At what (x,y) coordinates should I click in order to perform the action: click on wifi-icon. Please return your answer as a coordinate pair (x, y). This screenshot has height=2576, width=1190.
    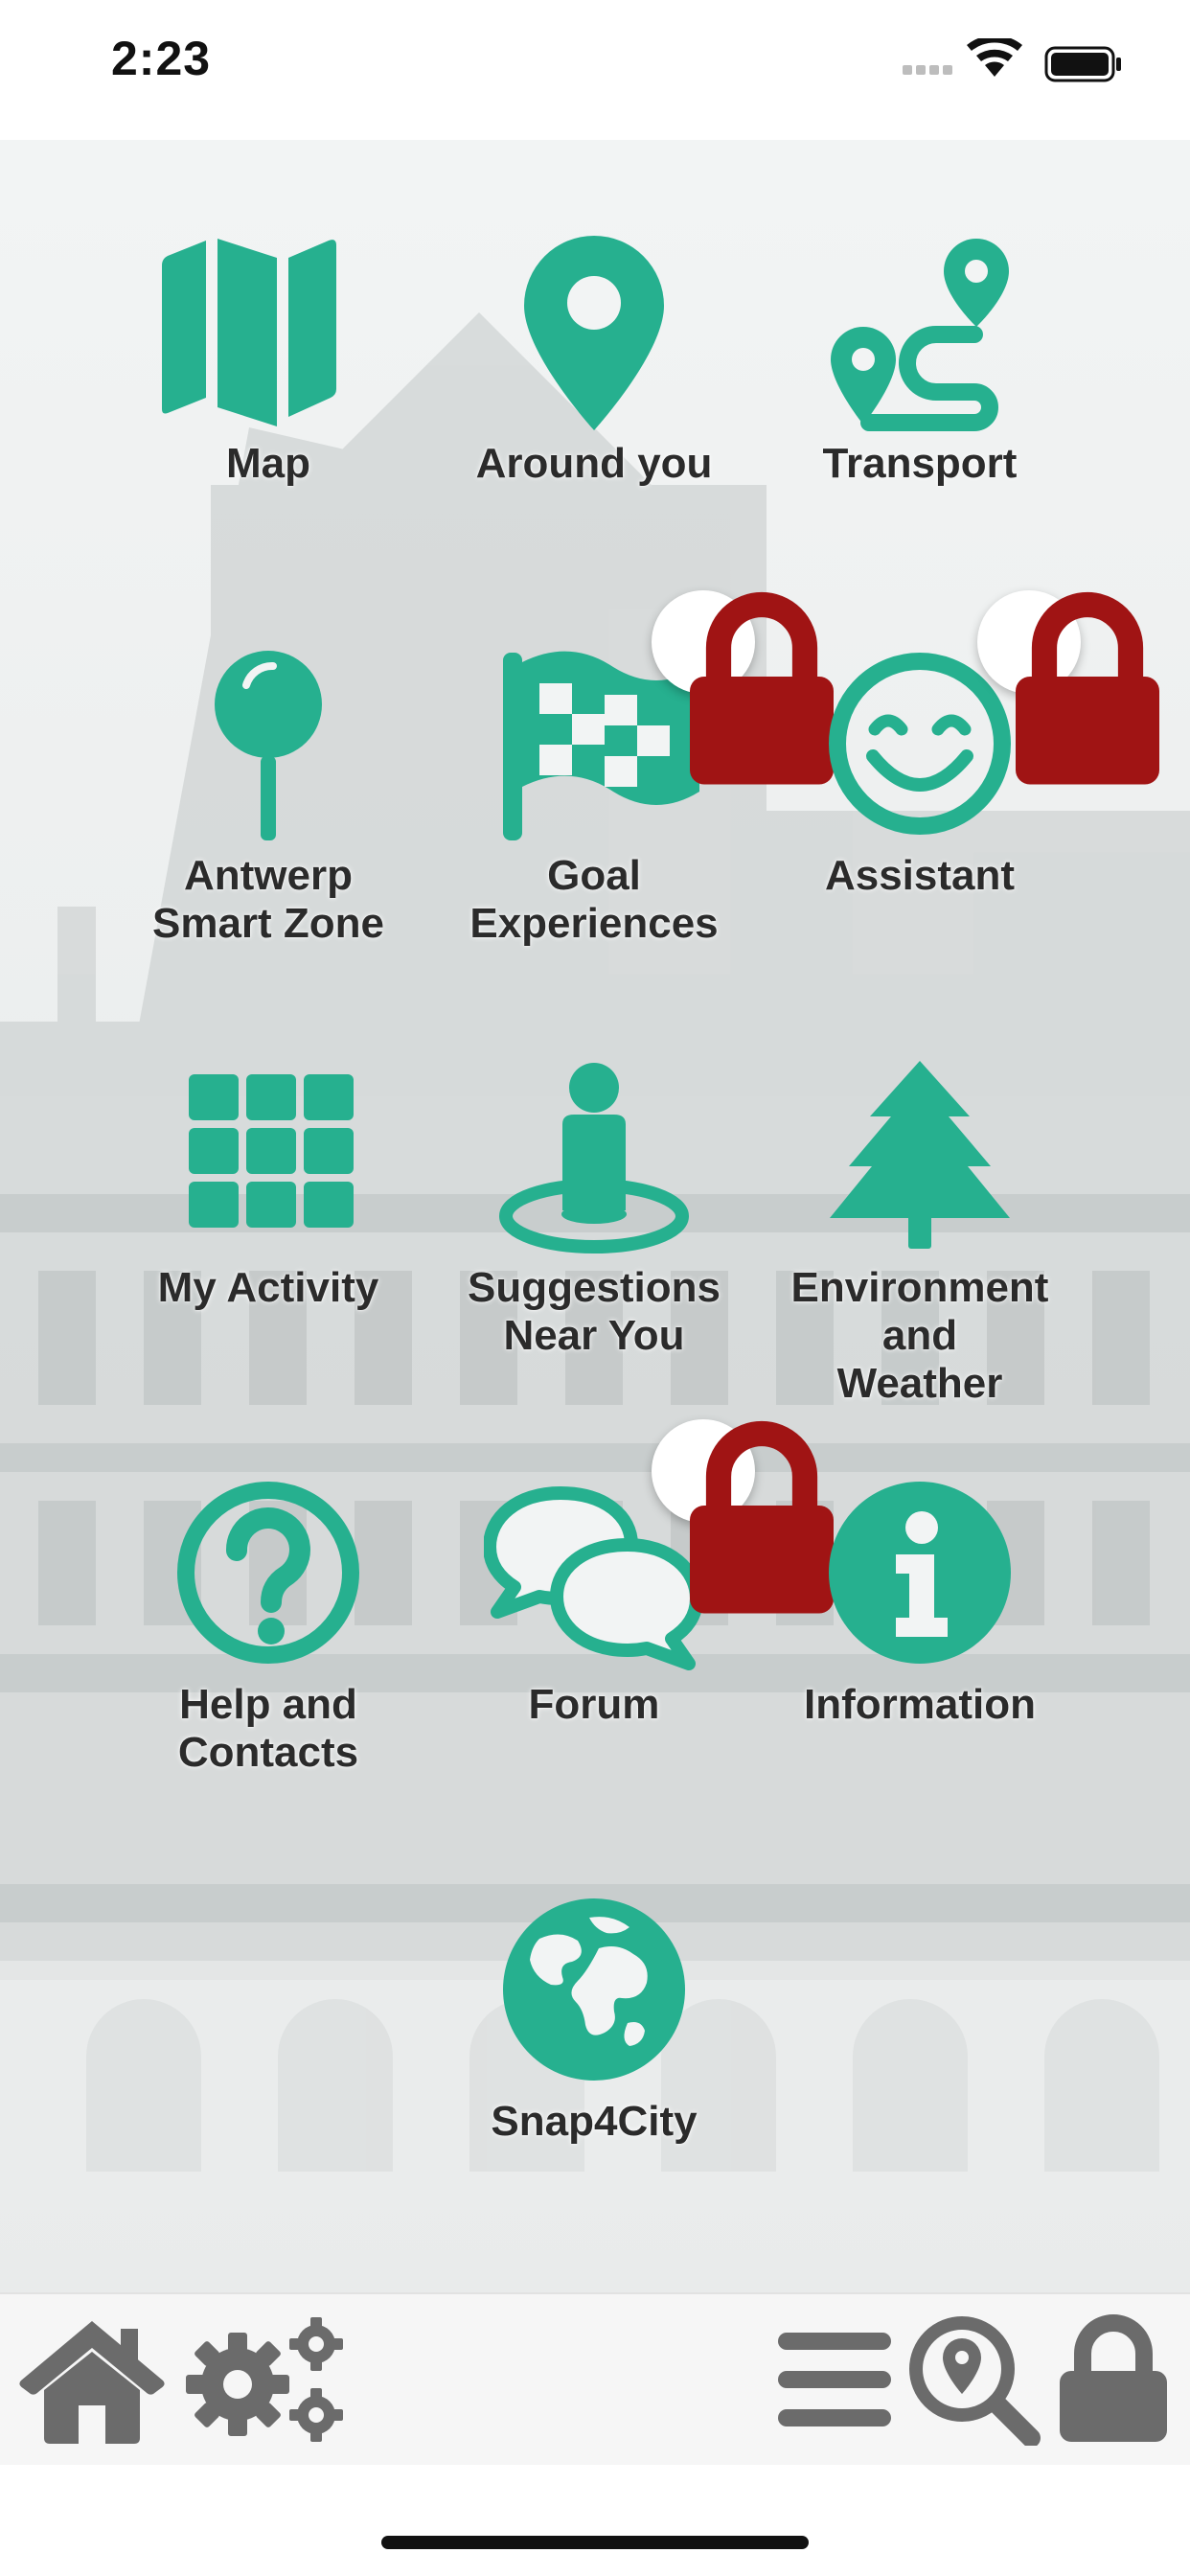
    Looking at the image, I should click on (995, 55).